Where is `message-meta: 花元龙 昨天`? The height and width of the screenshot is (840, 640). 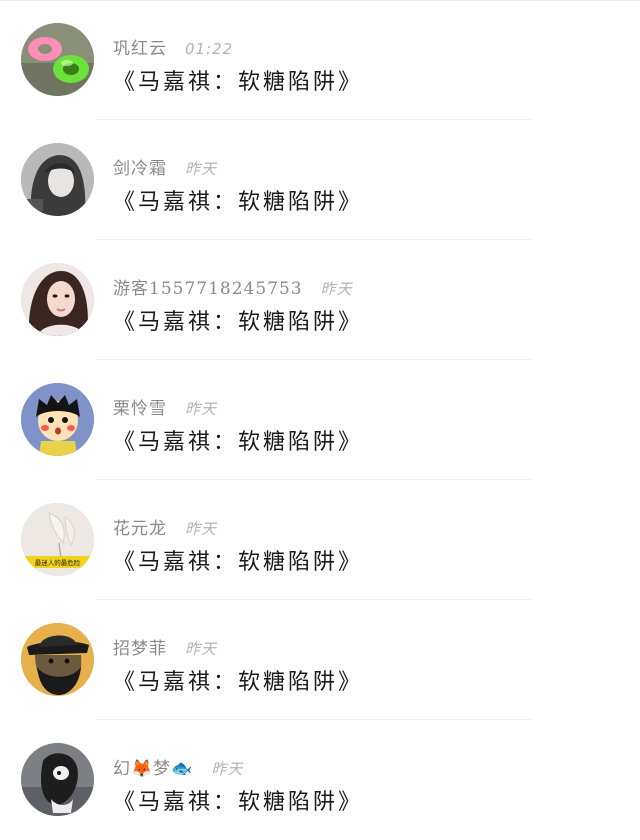
message-meta: 花元龙 昨天 is located at coordinates (165, 526).